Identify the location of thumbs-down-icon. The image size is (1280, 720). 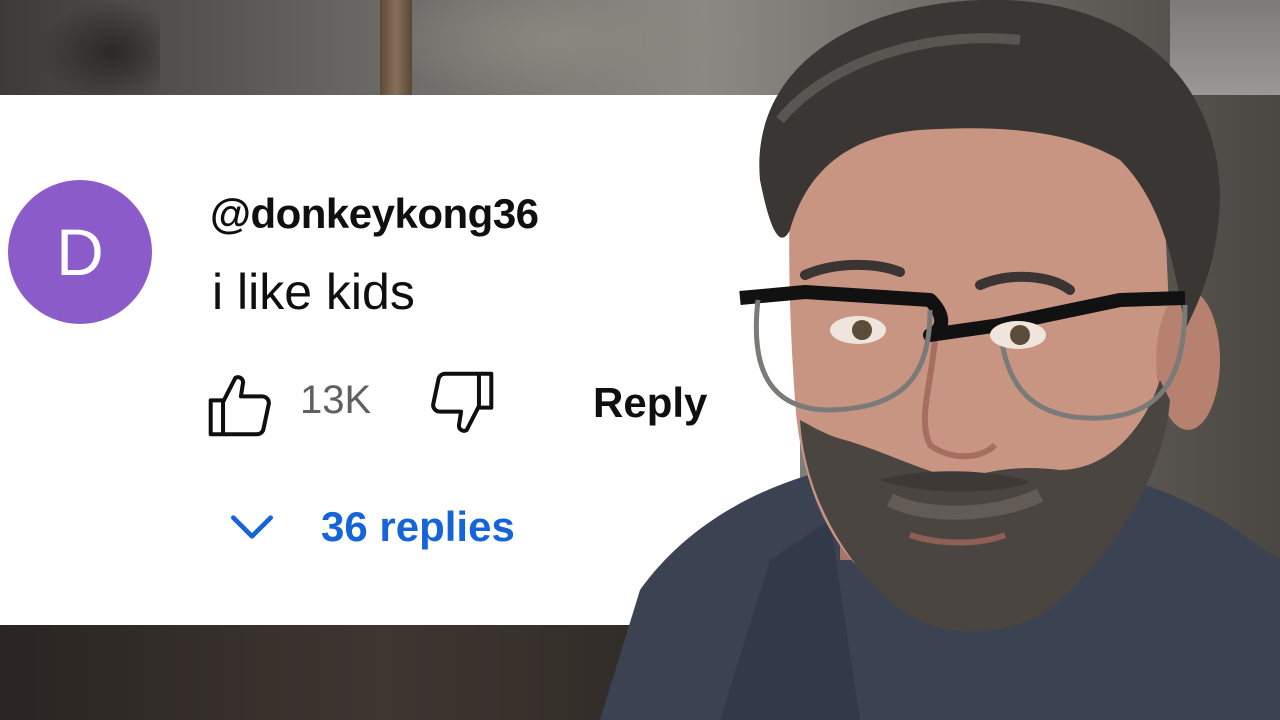
(462, 402).